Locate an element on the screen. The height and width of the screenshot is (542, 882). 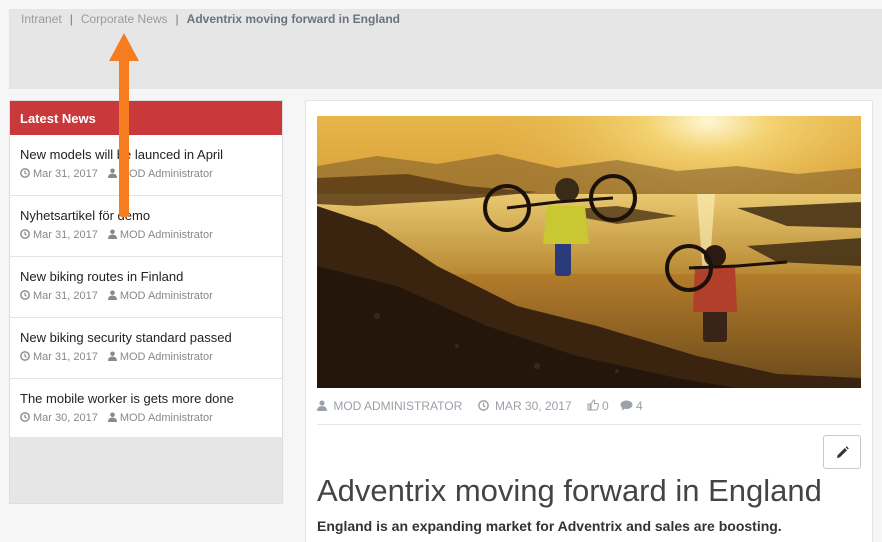
article-meta-bar: MOD ADMINISTRATOR MAR 30, 2017 0 4 is located at coordinates (486, 406).